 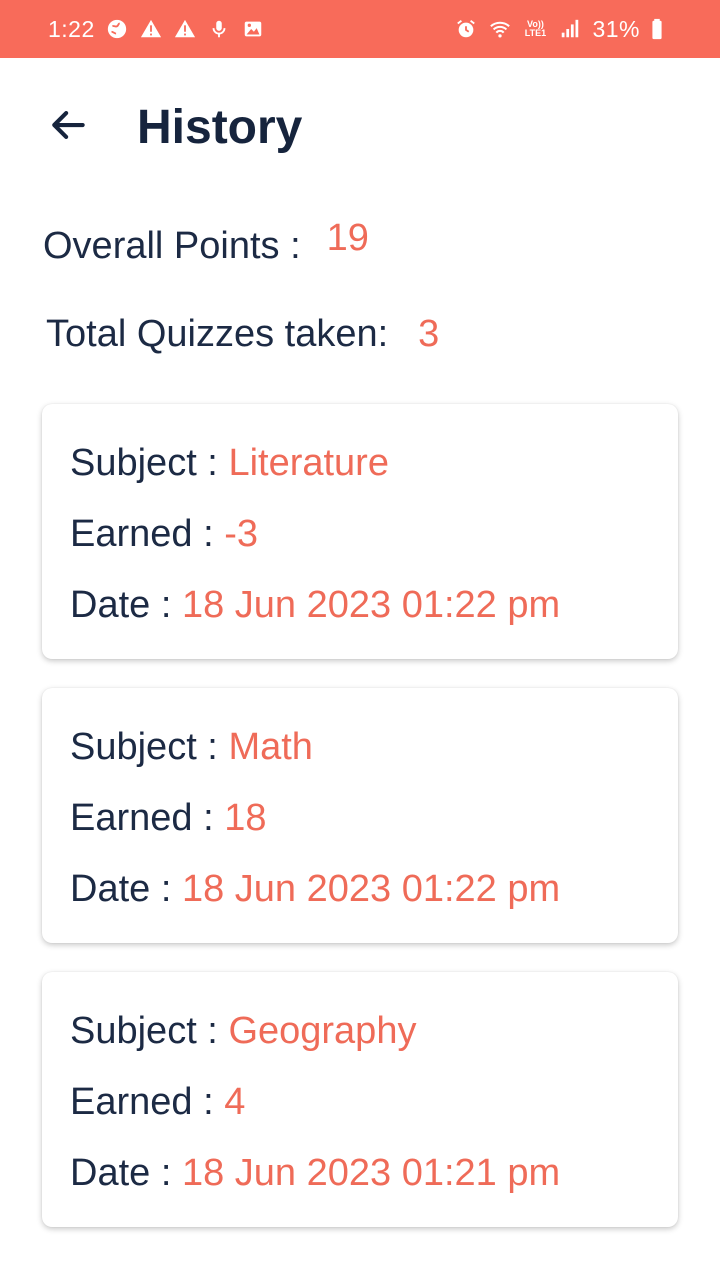 I want to click on total-quizzes-label: Total Quizzes taken:, so click(x=217, y=334).